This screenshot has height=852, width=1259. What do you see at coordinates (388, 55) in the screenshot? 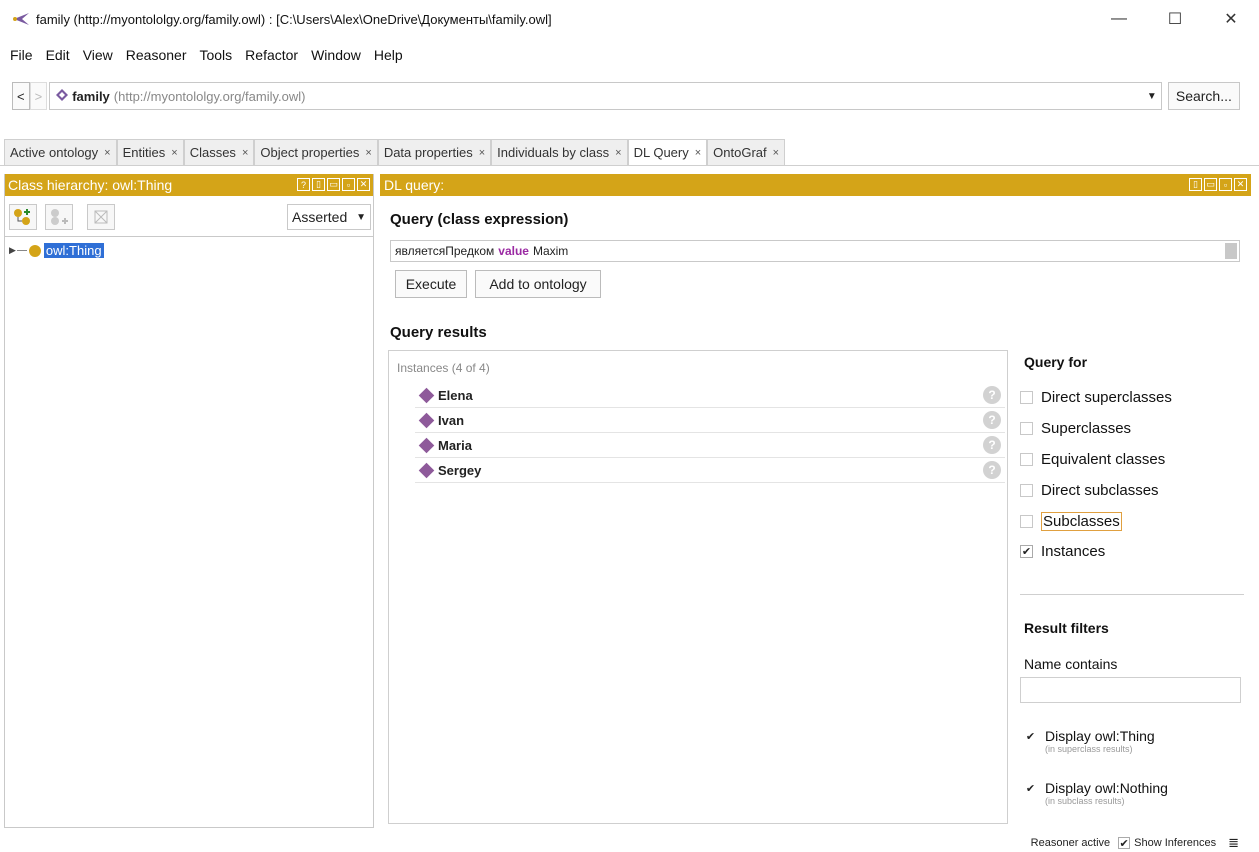
I see `menu-help: Help` at bounding box center [388, 55].